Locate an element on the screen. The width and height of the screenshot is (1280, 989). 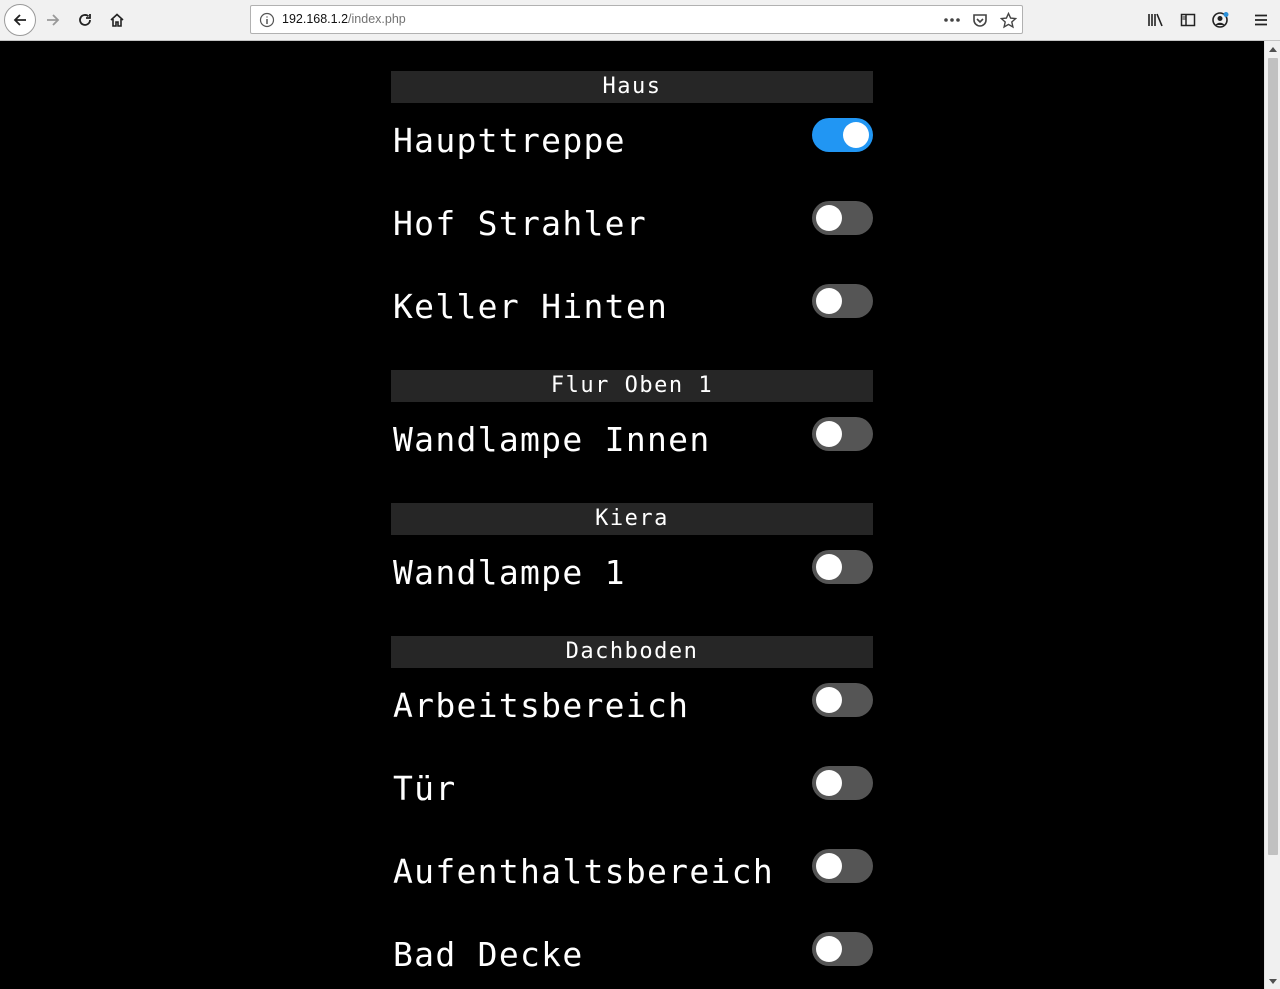
section-header: Flur Oben 1 is located at coordinates (632, 386).